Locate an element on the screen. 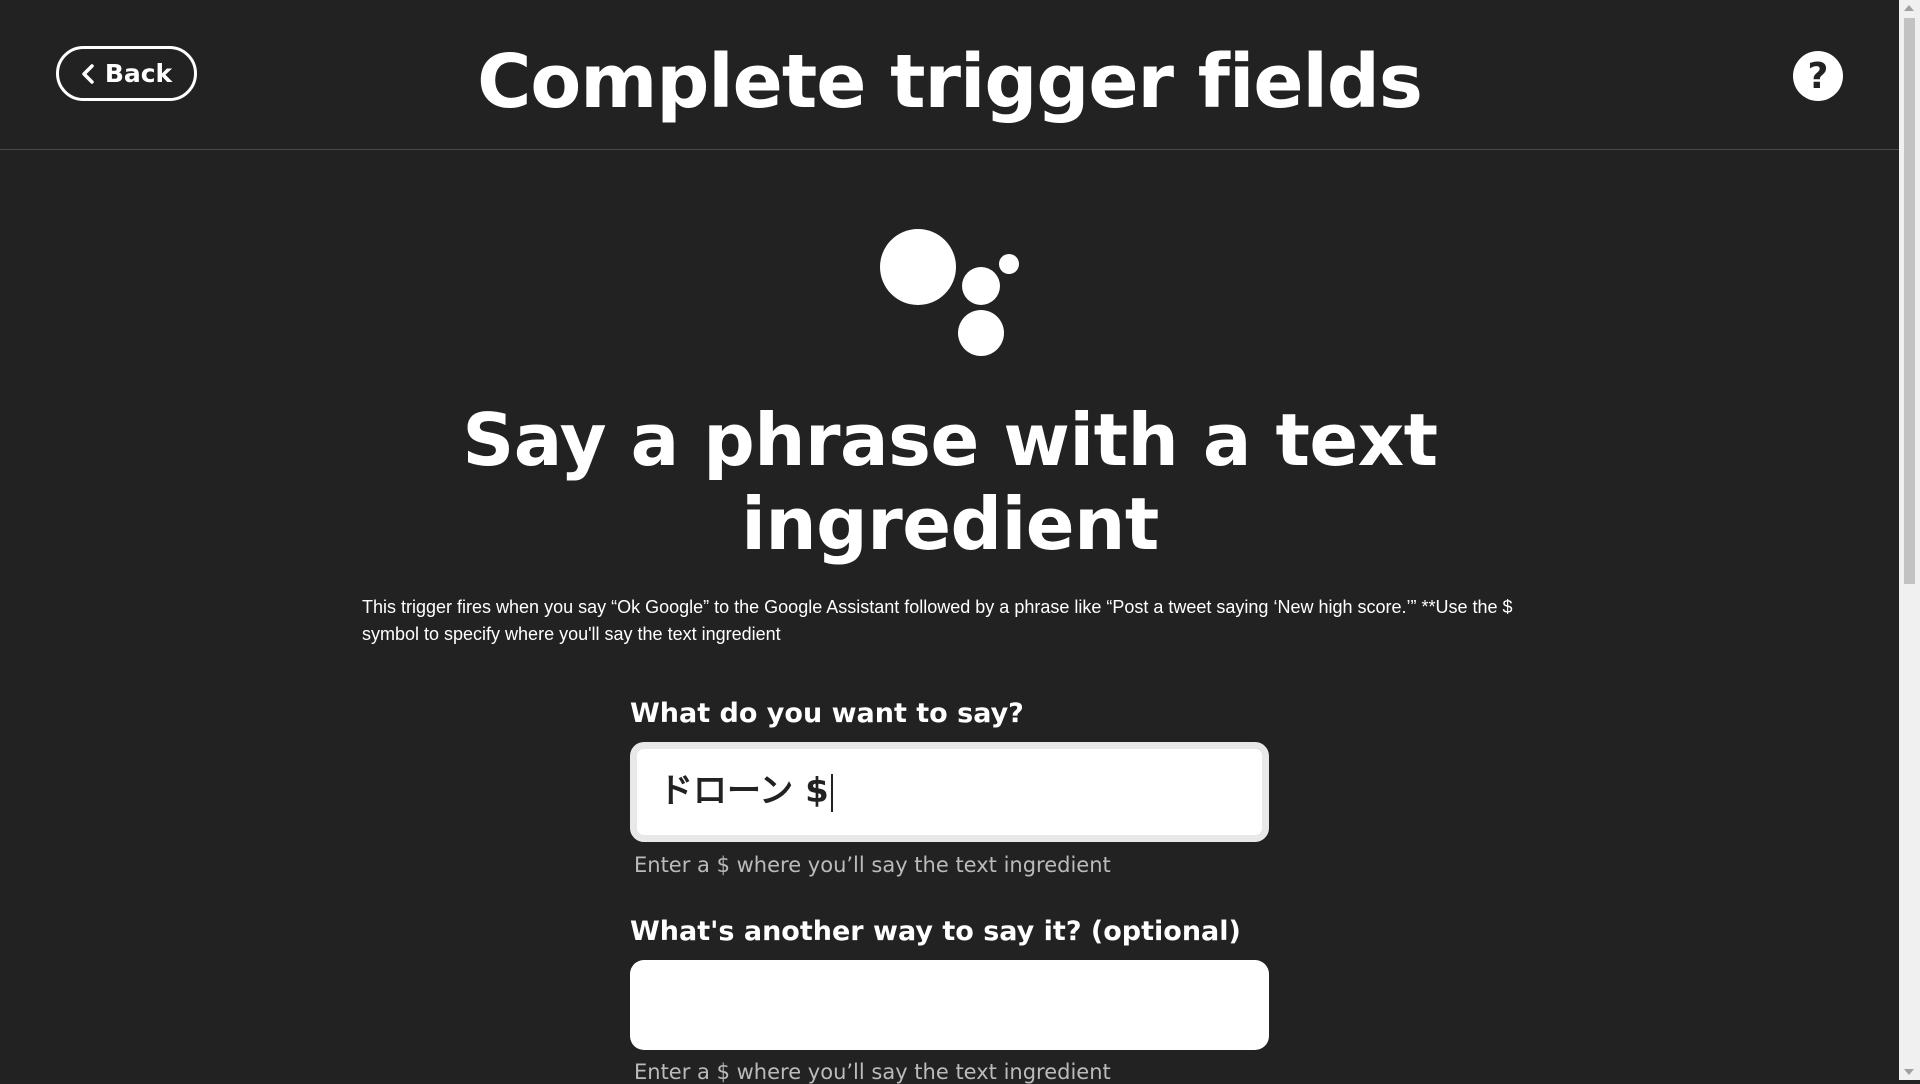 The width and height of the screenshot is (1920, 1084). alt-phrase-input is located at coordinates (949, 1005).